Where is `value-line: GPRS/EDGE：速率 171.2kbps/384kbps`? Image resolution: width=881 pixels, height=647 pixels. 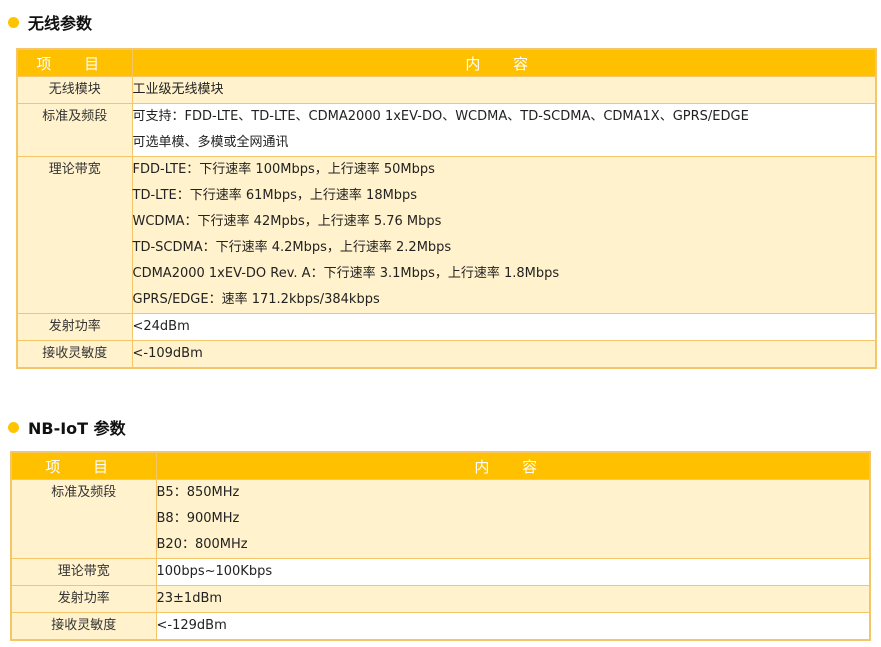 value-line: GPRS/EDGE：速率 171.2kbps/384kbps is located at coordinates (256, 299).